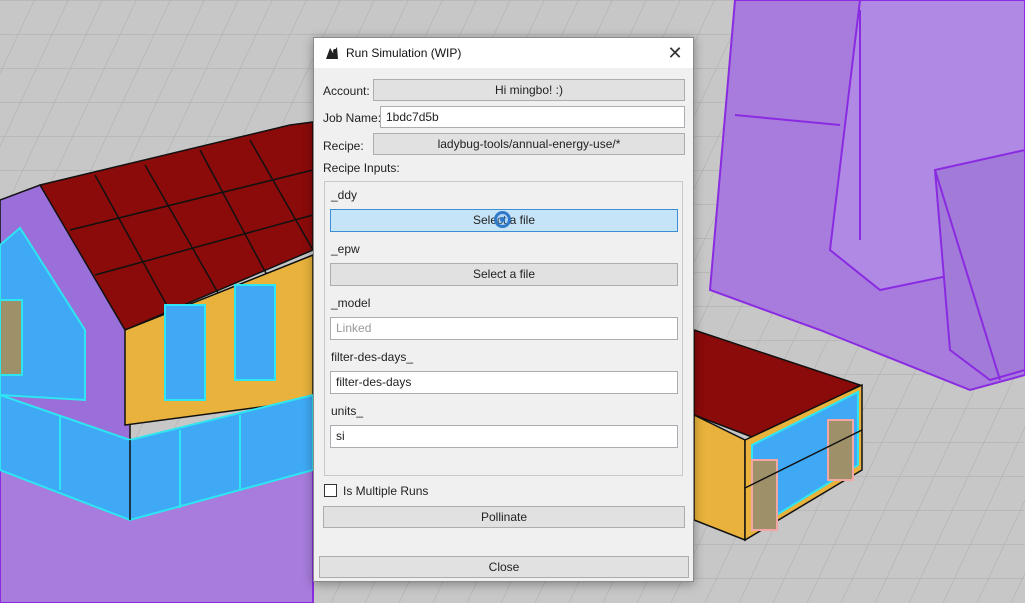  Describe the element at coordinates (330, 490) in the screenshot. I see `multiple-runs-checkbox` at that location.